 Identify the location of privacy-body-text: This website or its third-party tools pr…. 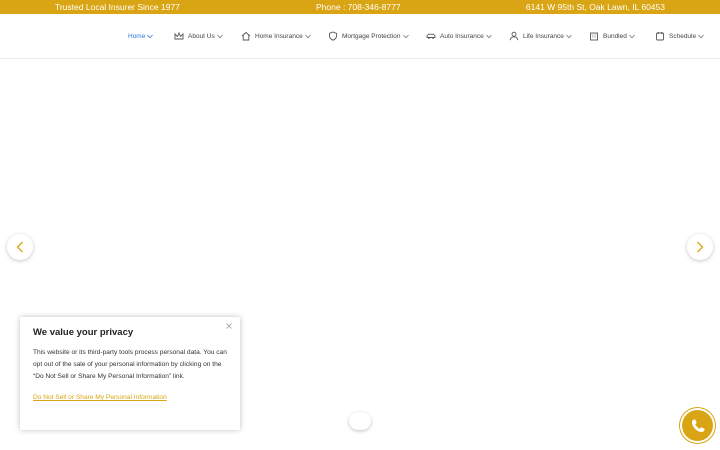
(130, 364).